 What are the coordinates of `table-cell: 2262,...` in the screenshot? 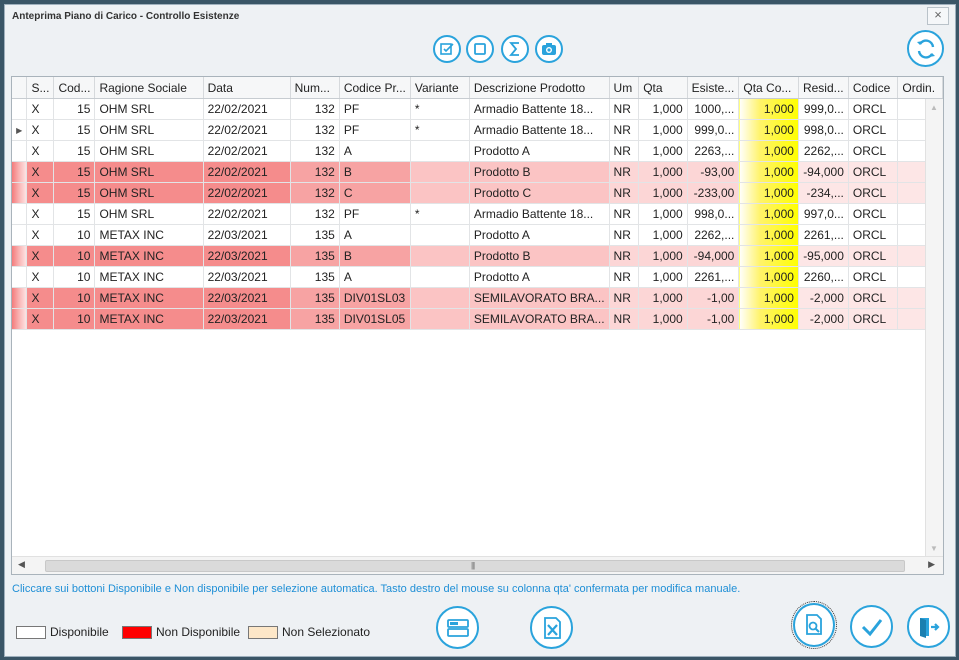 It's located at (823, 151).